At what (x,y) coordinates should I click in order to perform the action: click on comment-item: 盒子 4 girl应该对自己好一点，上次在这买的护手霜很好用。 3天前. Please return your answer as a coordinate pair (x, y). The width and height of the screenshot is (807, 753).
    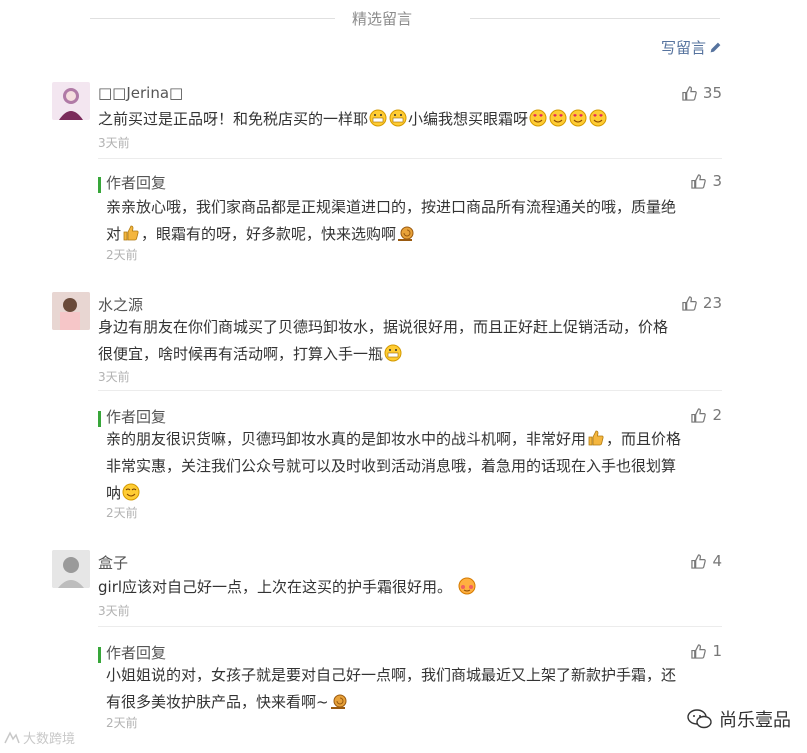
    Looking at the image, I should click on (387, 590).